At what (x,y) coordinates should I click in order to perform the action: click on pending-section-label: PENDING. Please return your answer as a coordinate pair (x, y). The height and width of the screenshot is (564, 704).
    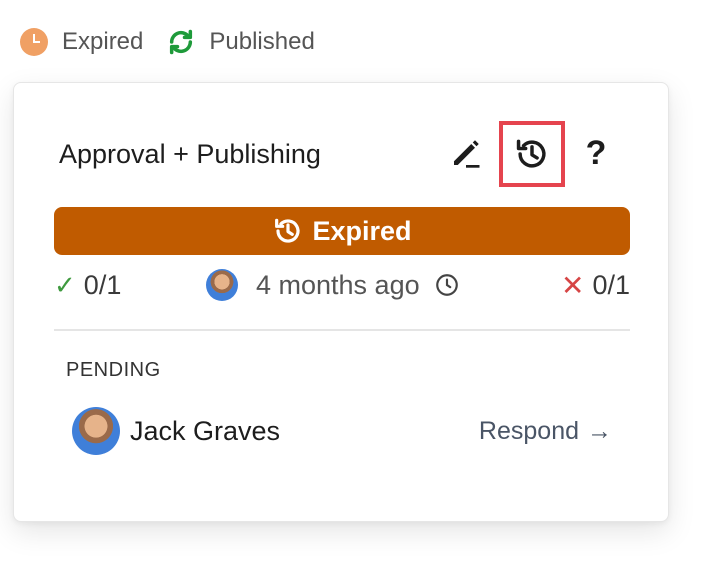
    Looking at the image, I should click on (113, 370).